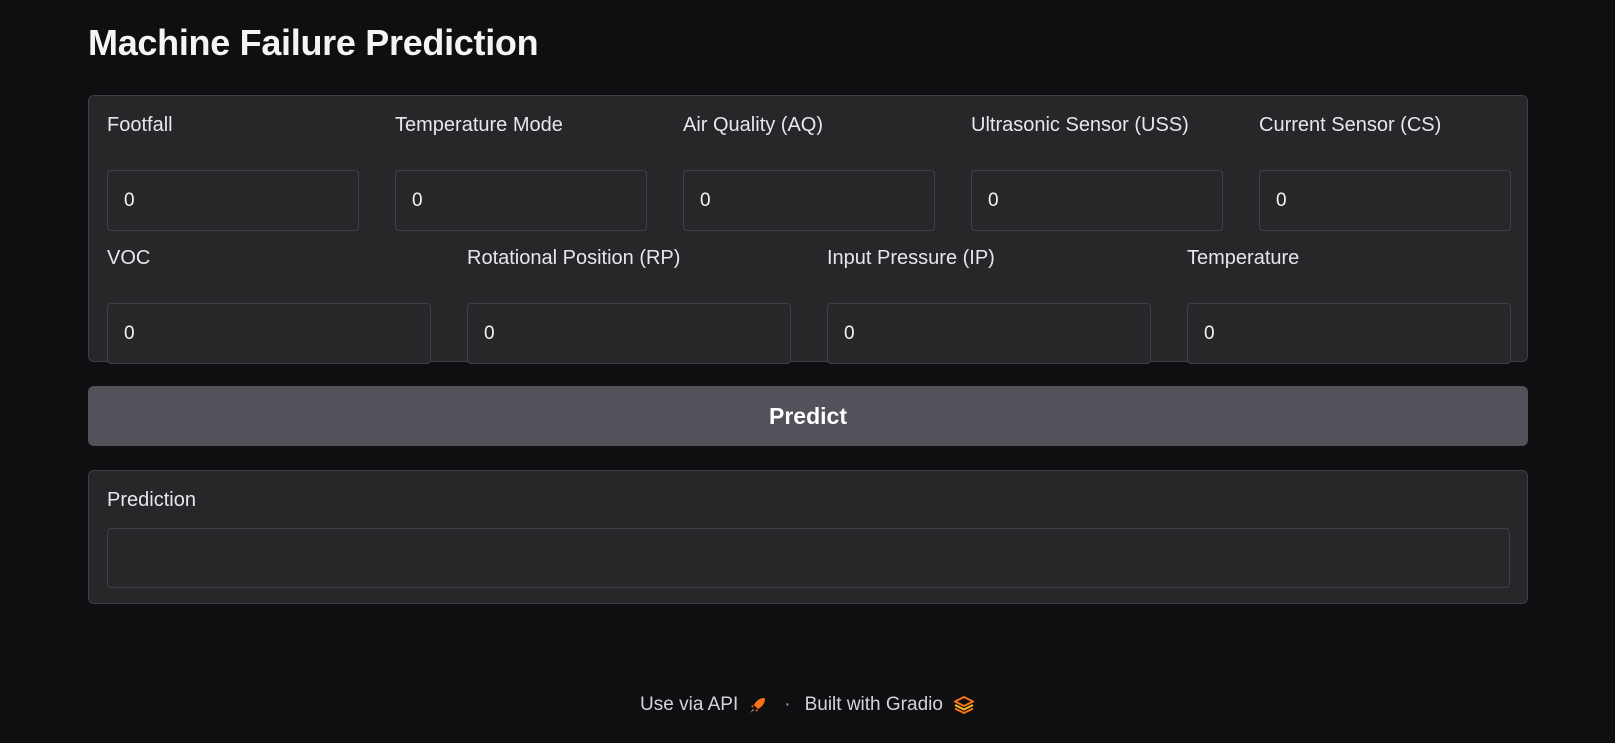  Describe the element at coordinates (1097, 200) in the screenshot. I see `ultrasonic-sensor-input` at that location.